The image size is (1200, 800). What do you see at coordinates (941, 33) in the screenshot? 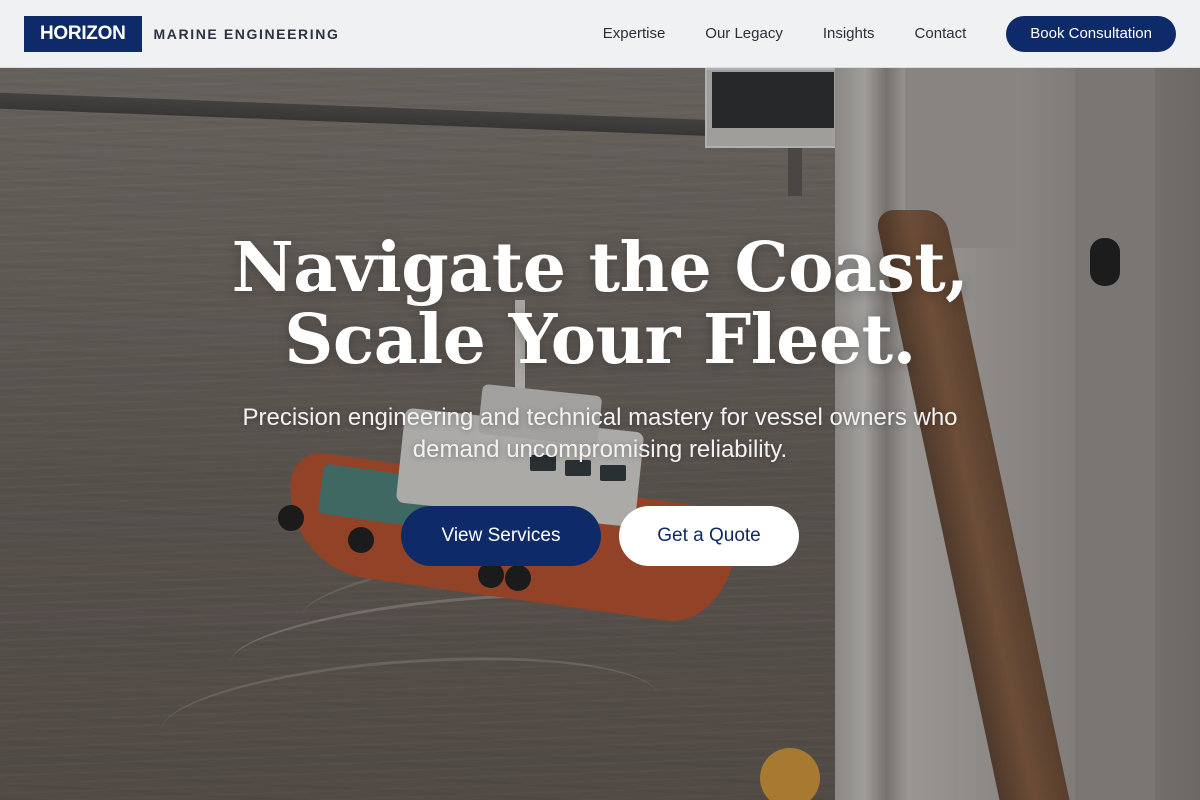
I see `nav-link-contact: Contact` at bounding box center [941, 33].